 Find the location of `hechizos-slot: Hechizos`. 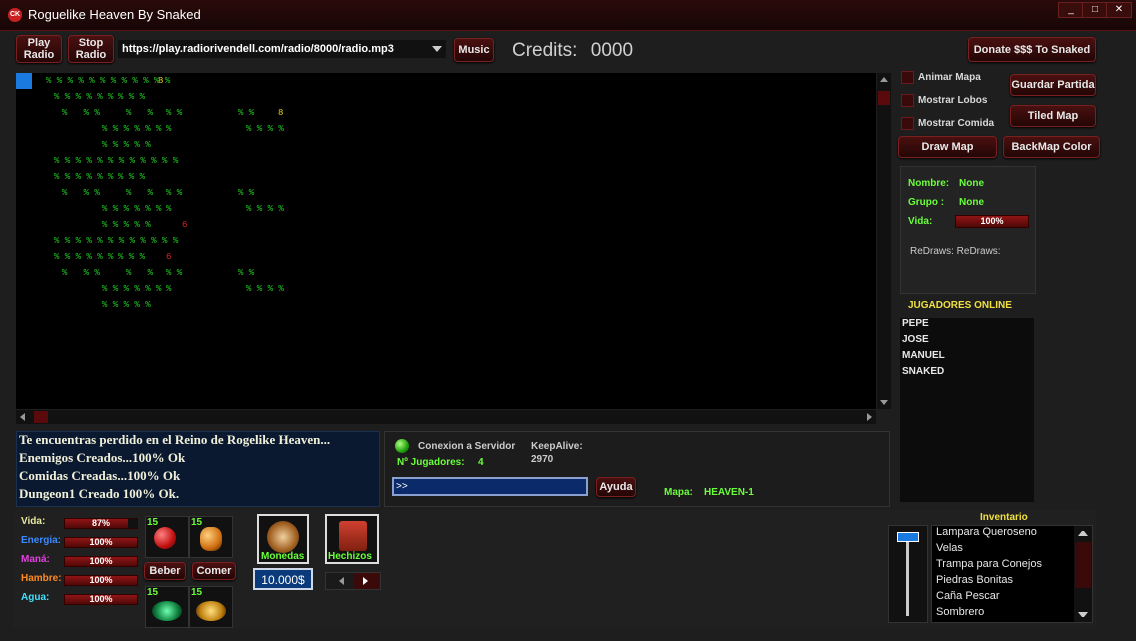

hechizos-slot: Hechizos is located at coordinates (352, 539).